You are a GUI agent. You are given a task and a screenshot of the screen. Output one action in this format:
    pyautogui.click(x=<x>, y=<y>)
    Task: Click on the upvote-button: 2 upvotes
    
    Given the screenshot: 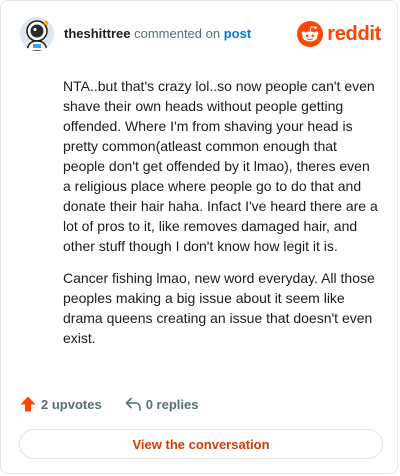 What is the action you would take?
    pyautogui.click(x=60, y=404)
    